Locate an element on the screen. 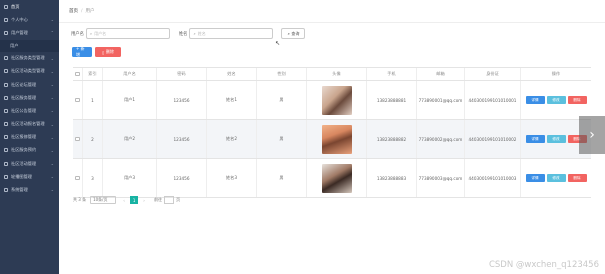 The width and height of the screenshot is (605, 274). cell-name: 姓名1 is located at coordinates (232, 100).